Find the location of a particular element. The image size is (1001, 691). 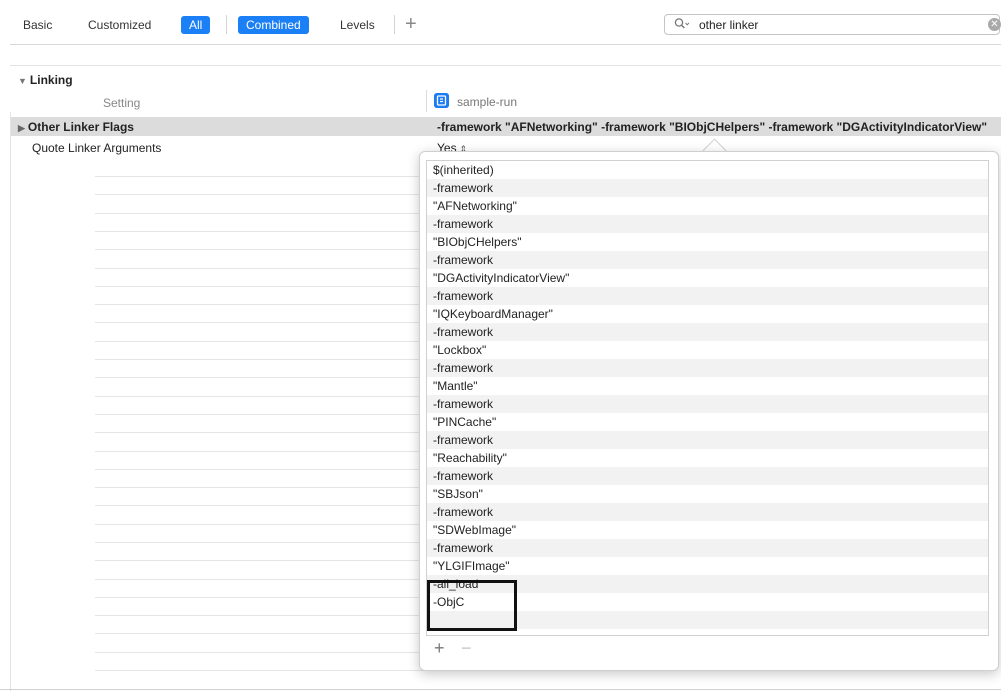

toolbar-bottom-border is located at coordinates (505, 44).